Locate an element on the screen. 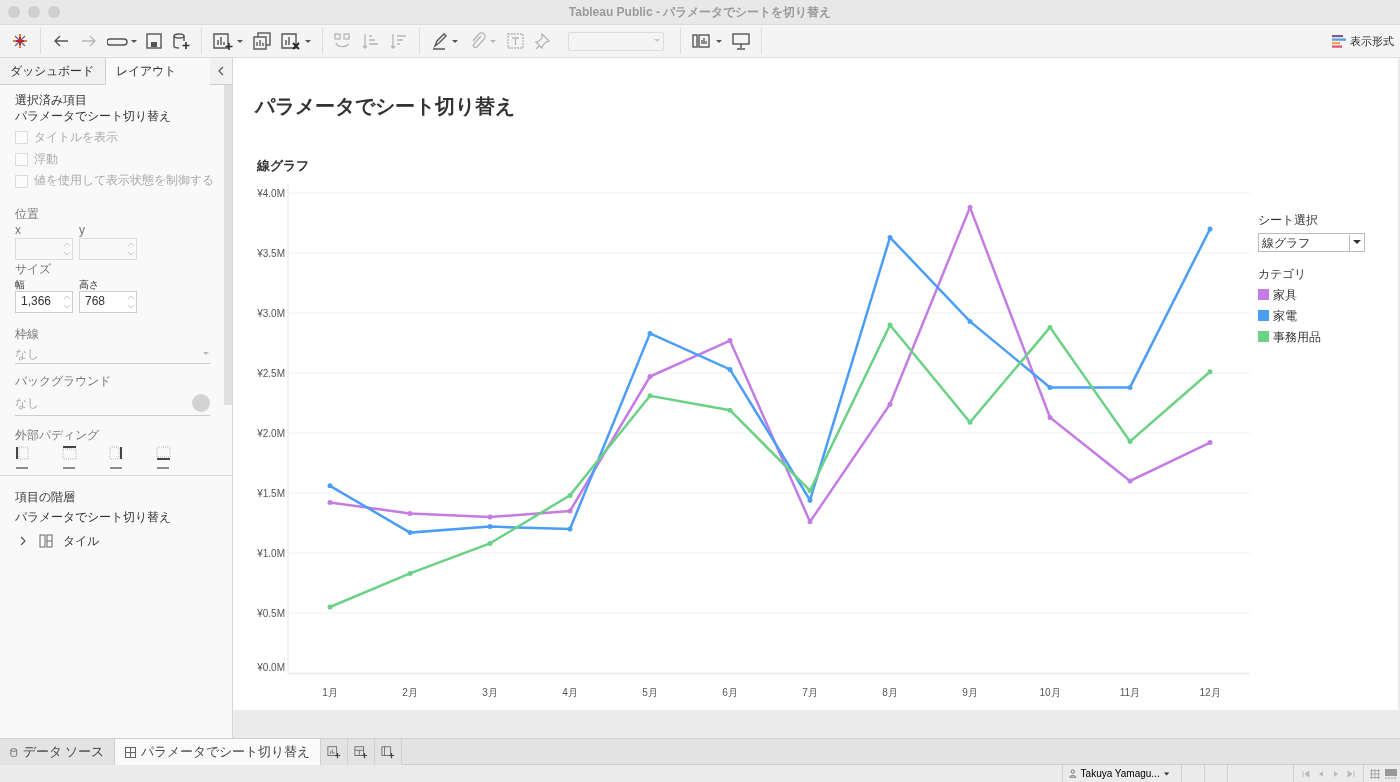 This screenshot has height=782, width=1400. toolbar-dropdown is located at coordinates (616, 41).